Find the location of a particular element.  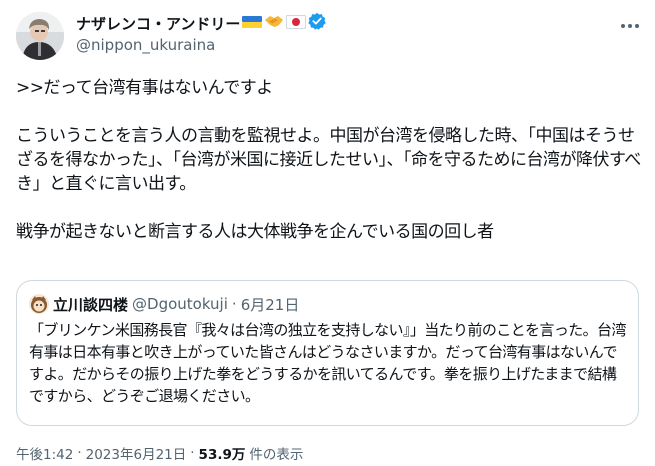

tweet-paragraph: 戦争が起きないと断言する人は大体戦争を企んでいる国の回し者 is located at coordinates (255, 232).